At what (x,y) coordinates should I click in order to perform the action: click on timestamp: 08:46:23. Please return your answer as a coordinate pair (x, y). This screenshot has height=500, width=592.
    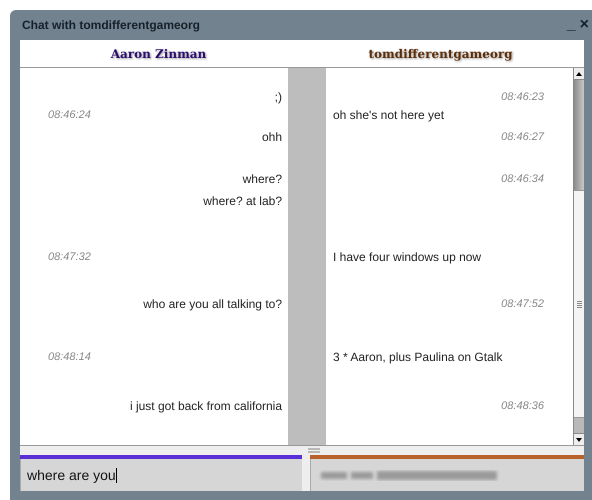
    Looking at the image, I should click on (522, 97).